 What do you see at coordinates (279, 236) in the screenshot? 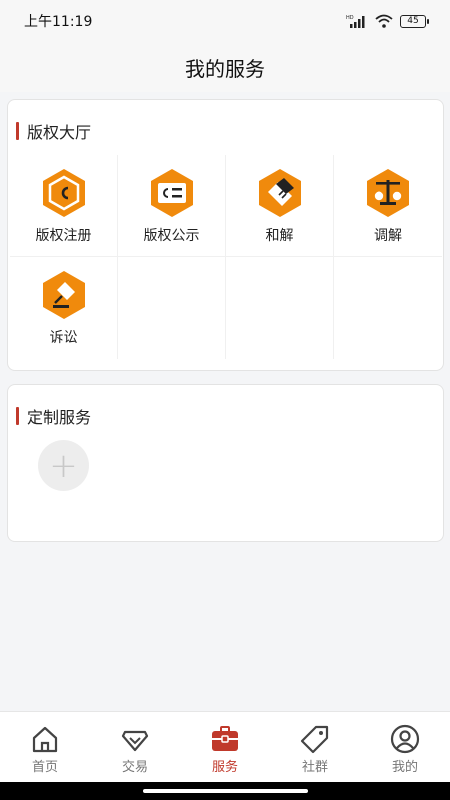
I see `service-label: 和解` at bounding box center [279, 236].